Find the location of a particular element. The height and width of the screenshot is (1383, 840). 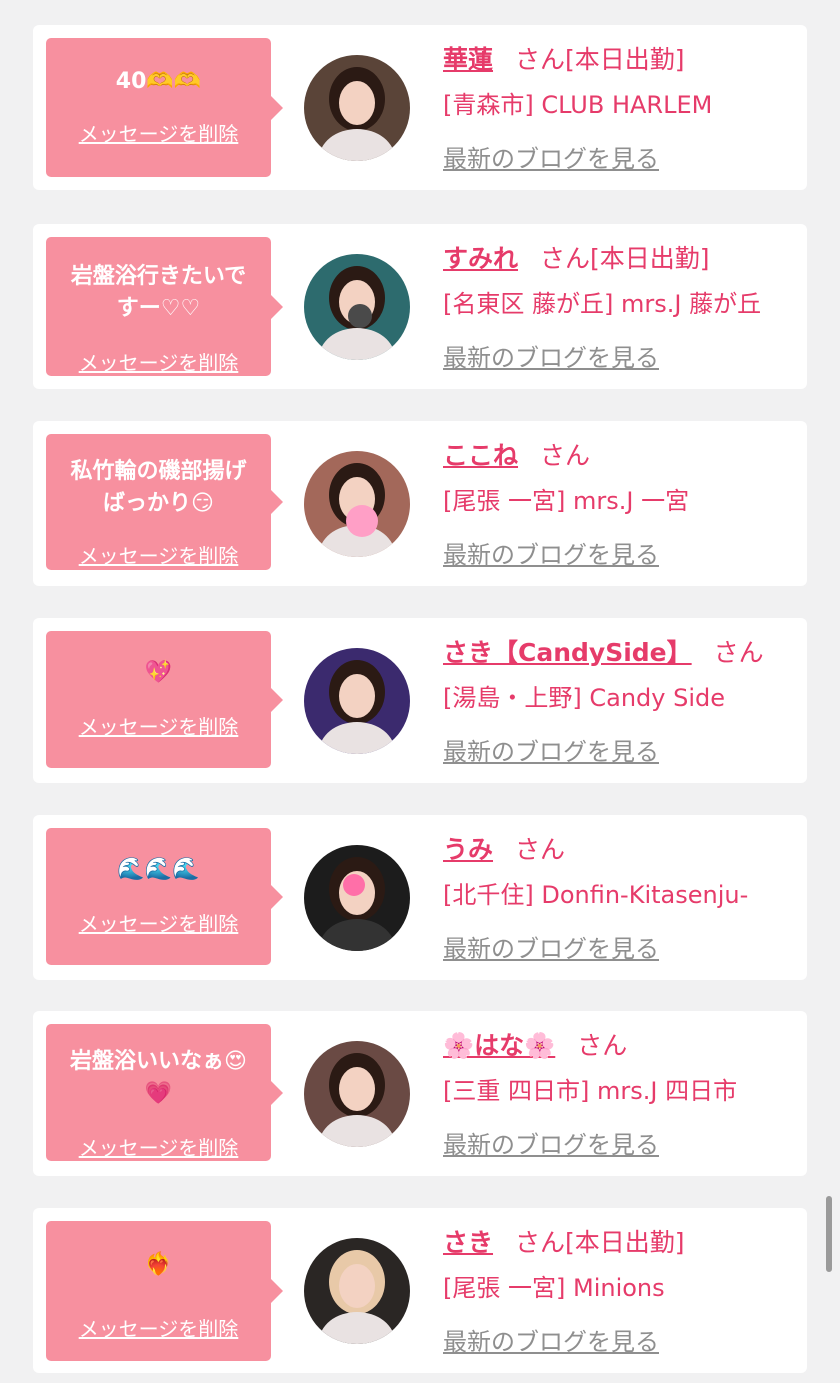

cast-info: すみれ さん[本日出勤] [名東区 藤が丘] mrs.J 藤が丘最新のブログを見る is located at coordinates (621, 312).